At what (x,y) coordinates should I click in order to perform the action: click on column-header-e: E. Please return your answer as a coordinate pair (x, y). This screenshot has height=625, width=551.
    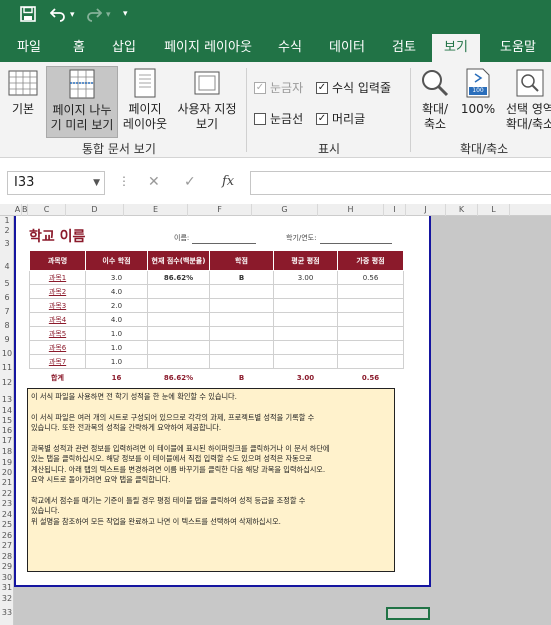
    Looking at the image, I should click on (156, 210).